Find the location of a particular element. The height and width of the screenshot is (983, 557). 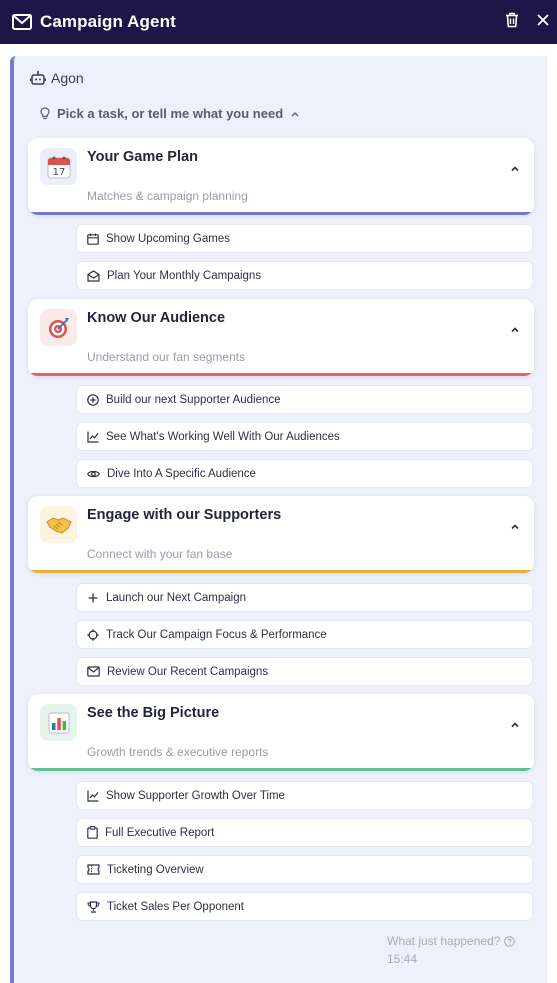

calendar-icon: 17 is located at coordinates (58, 167).